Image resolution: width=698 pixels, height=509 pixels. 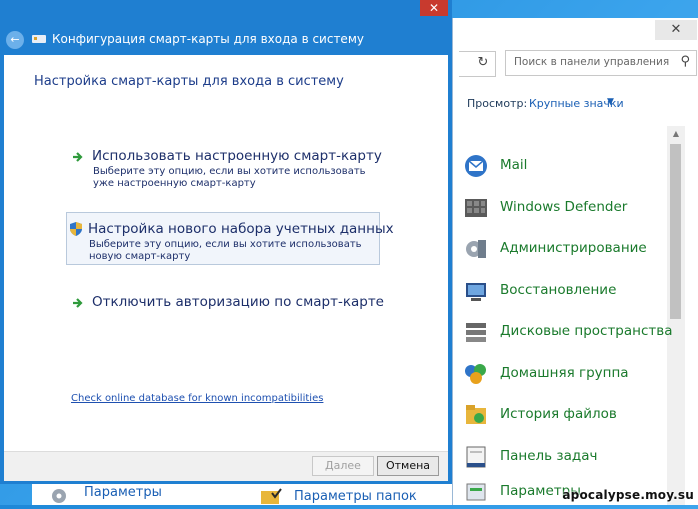 I want to click on taskbar-icon, so click(x=476, y=457).